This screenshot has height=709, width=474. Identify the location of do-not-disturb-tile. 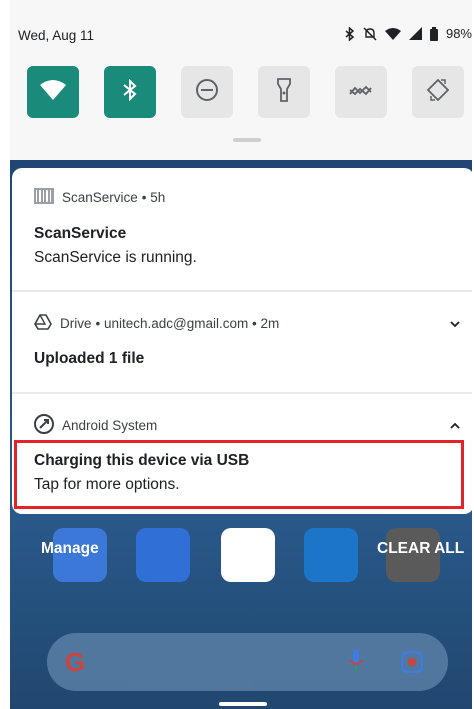
(207, 92).